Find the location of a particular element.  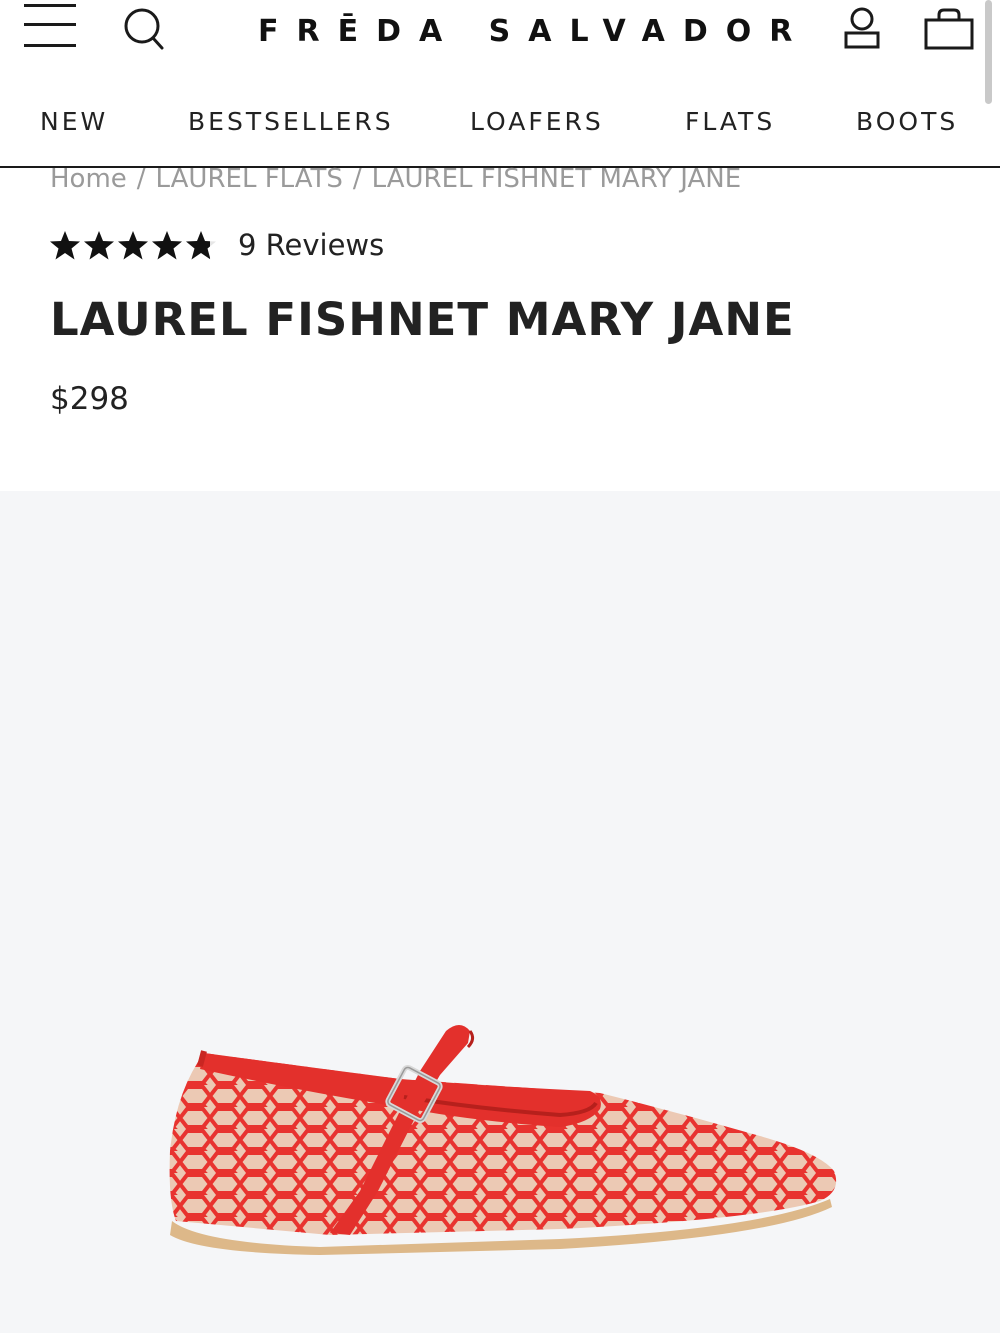

nav-item-new: NEW is located at coordinates (74, 122).